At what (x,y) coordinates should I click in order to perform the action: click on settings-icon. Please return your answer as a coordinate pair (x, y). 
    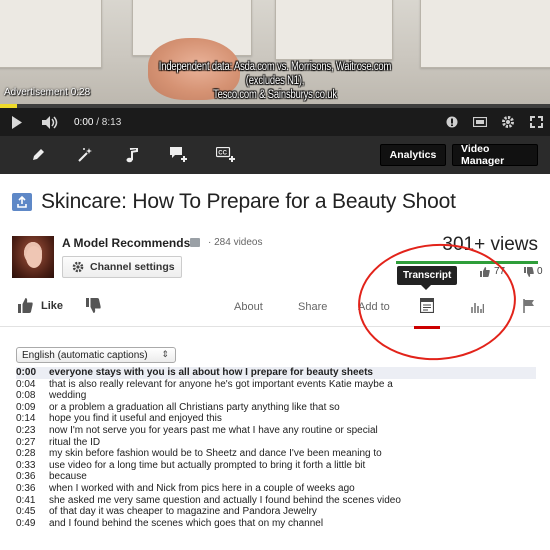
    Looking at the image, I should click on (508, 122).